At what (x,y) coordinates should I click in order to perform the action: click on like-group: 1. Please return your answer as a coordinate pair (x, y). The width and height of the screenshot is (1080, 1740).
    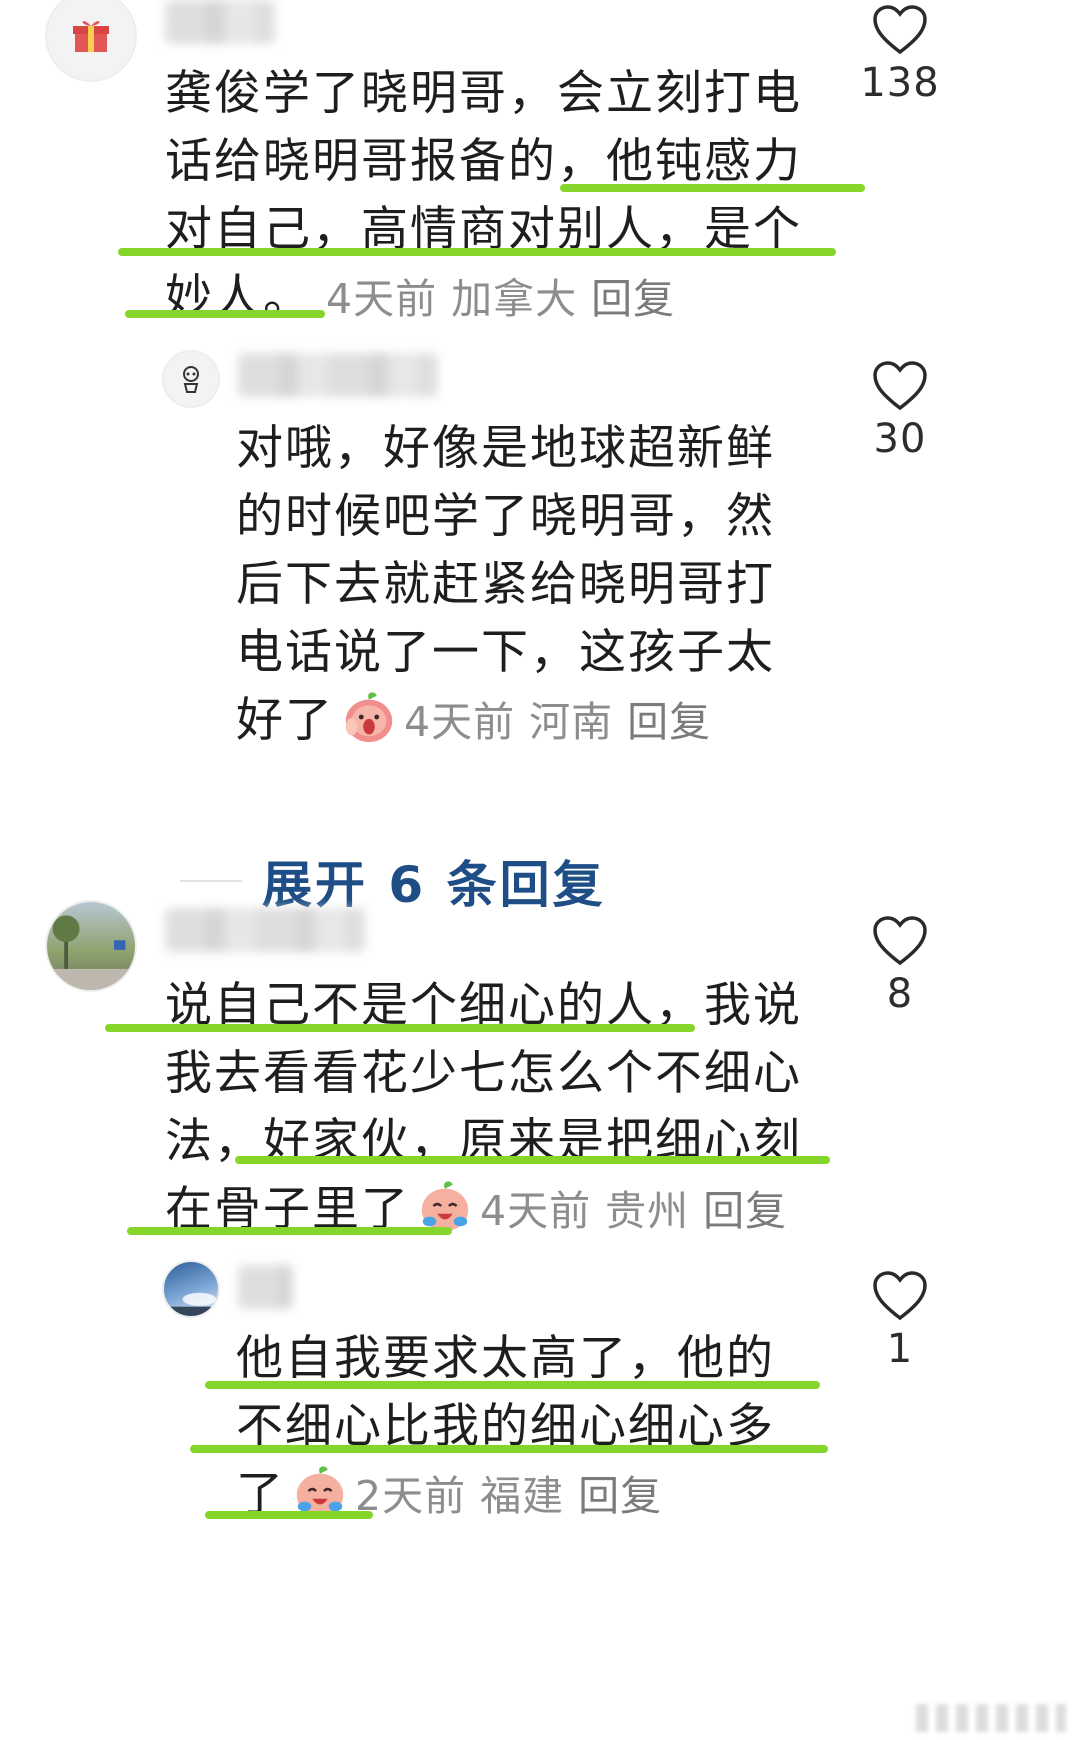
    Looking at the image, I should click on (900, 1321).